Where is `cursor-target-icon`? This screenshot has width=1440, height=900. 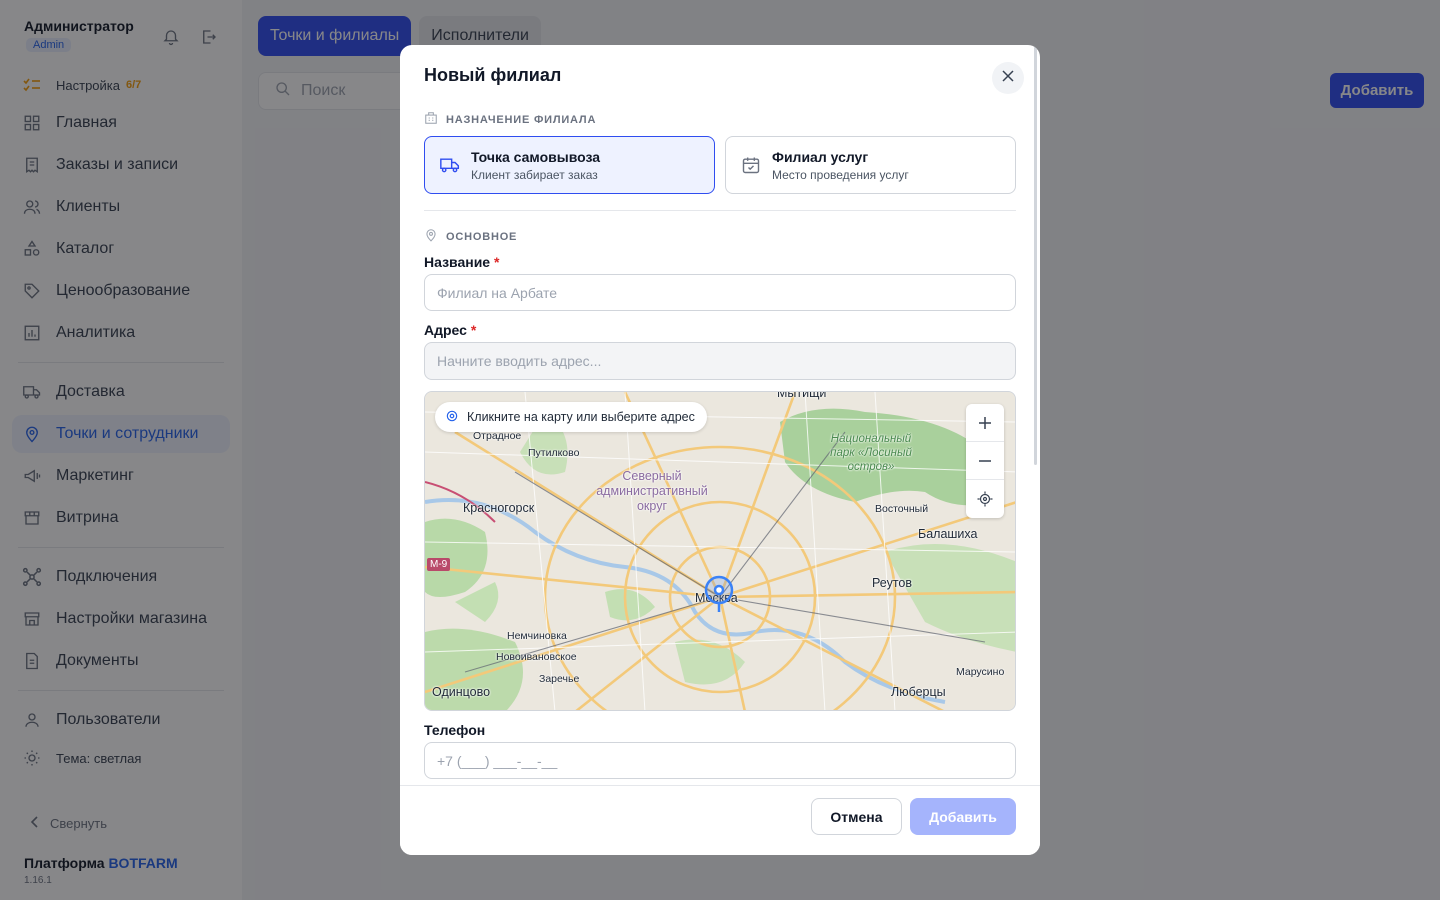
cursor-target-icon is located at coordinates (452, 417).